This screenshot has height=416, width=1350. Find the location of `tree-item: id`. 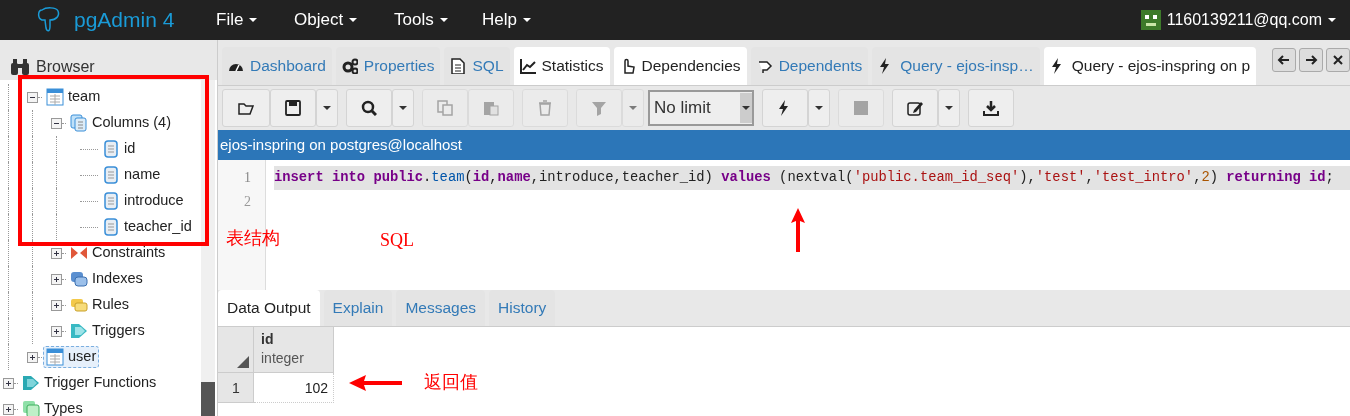

tree-item: id is located at coordinates (119, 149).